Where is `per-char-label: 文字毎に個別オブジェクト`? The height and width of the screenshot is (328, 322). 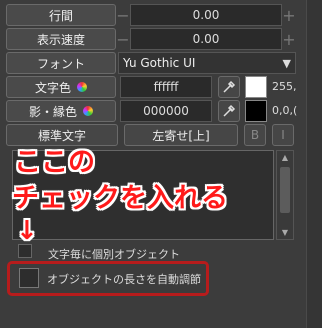 per-char-label: 文字毎に個別オブジェクト is located at coordinates (114, 254).